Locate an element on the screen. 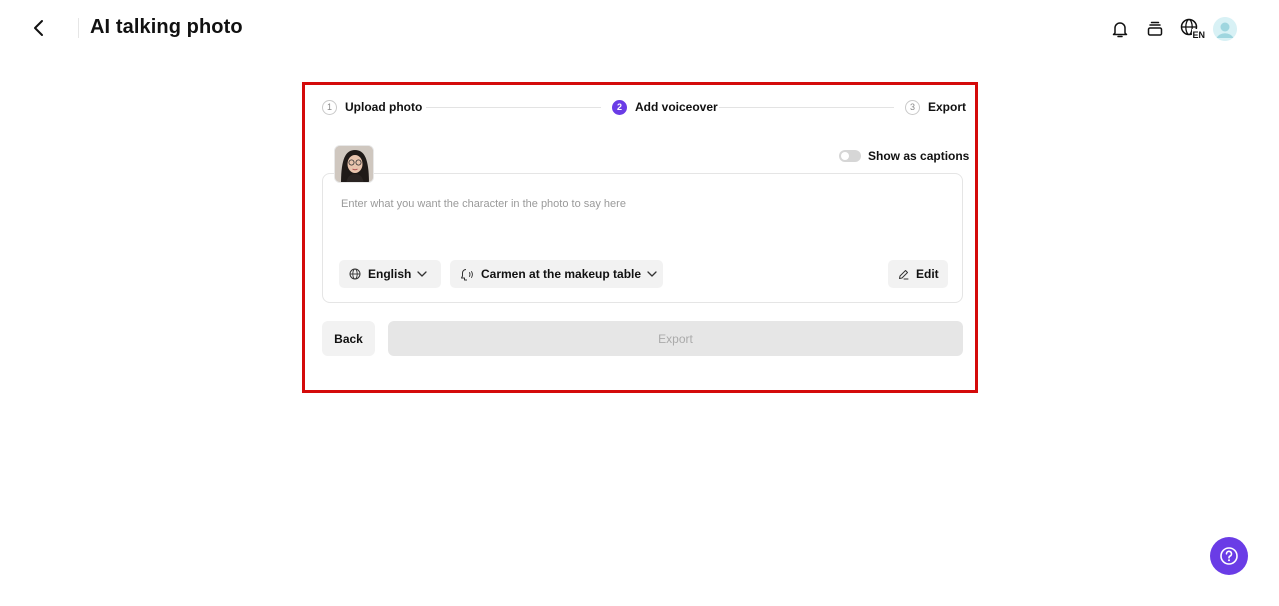 This screenshot has width=1279, height=606. captions-toggle-row: Show as captions is located at coordinates (904, 156).